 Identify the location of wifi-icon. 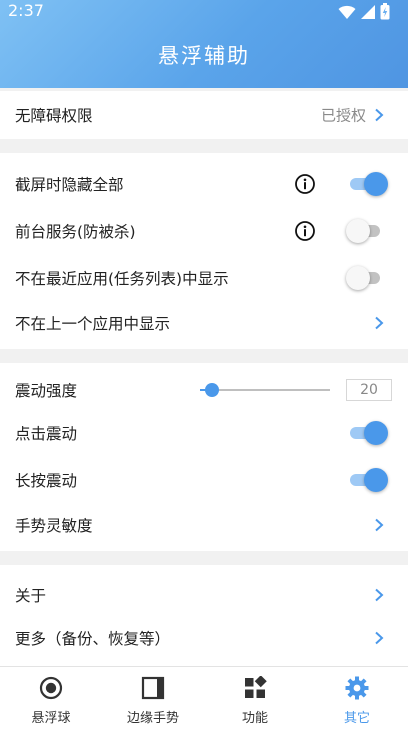
(347, 12).